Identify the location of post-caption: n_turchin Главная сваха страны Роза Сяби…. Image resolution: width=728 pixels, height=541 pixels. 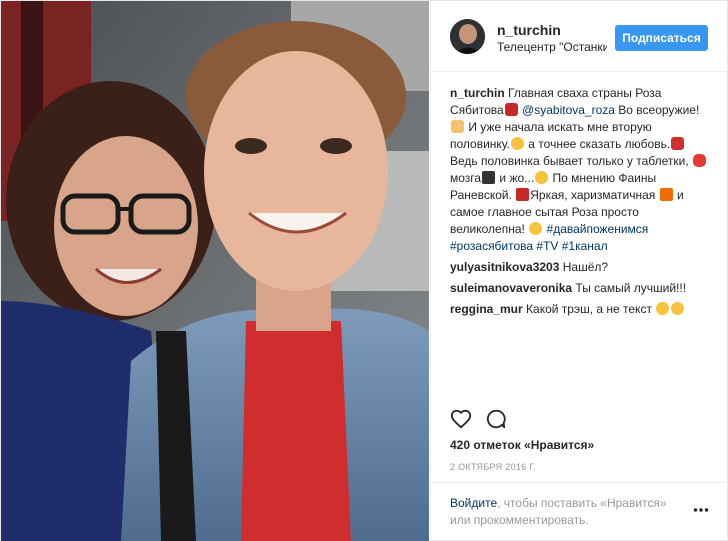
(581, 170).